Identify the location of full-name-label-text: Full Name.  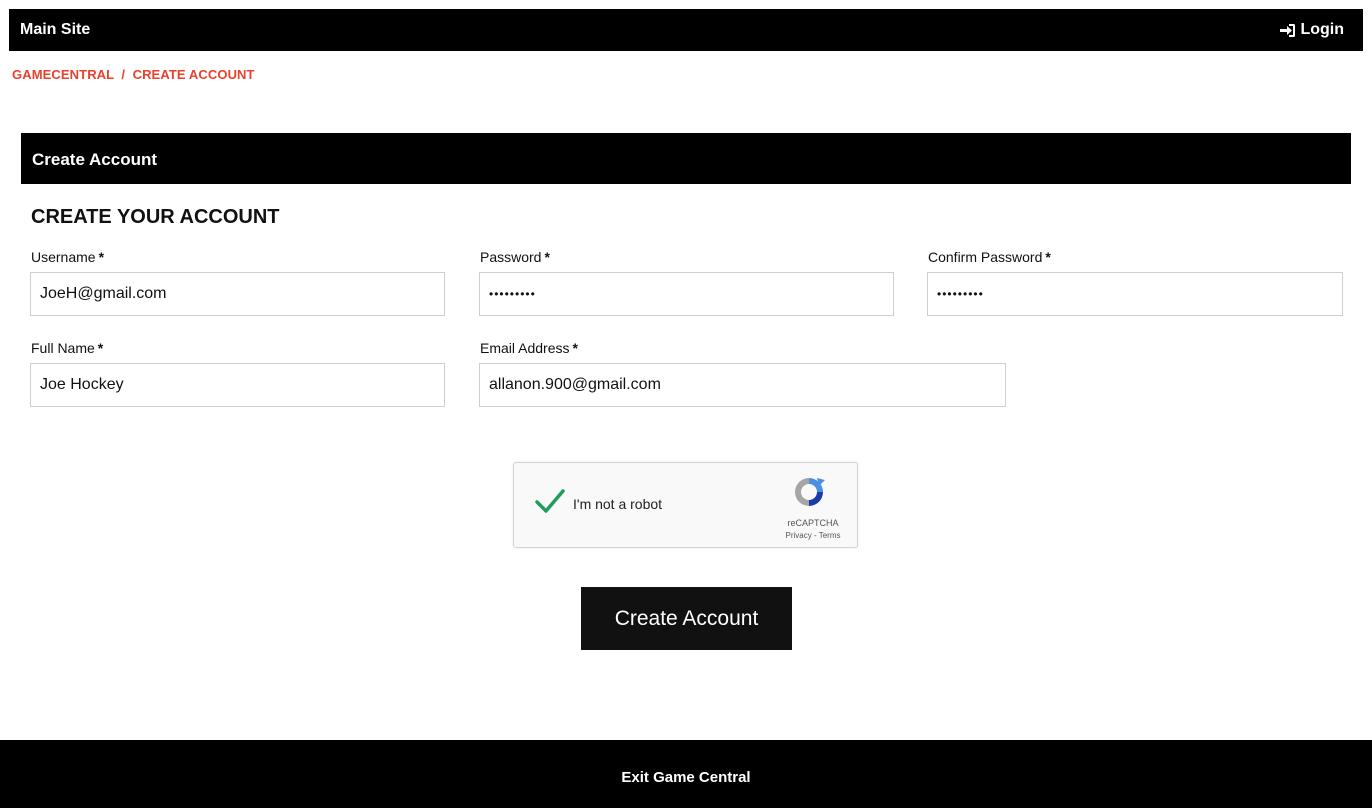
(63, 348).